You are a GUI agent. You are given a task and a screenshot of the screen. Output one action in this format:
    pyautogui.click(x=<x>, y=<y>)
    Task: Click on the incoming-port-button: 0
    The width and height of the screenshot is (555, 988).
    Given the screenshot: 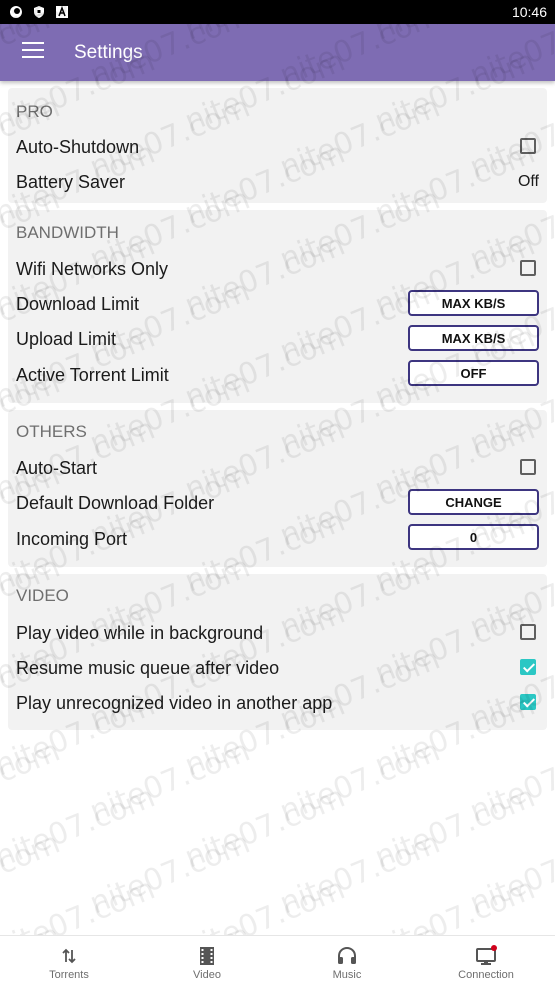 What is the action you would take?
    pyautogui.click(x=473, y=537)
    